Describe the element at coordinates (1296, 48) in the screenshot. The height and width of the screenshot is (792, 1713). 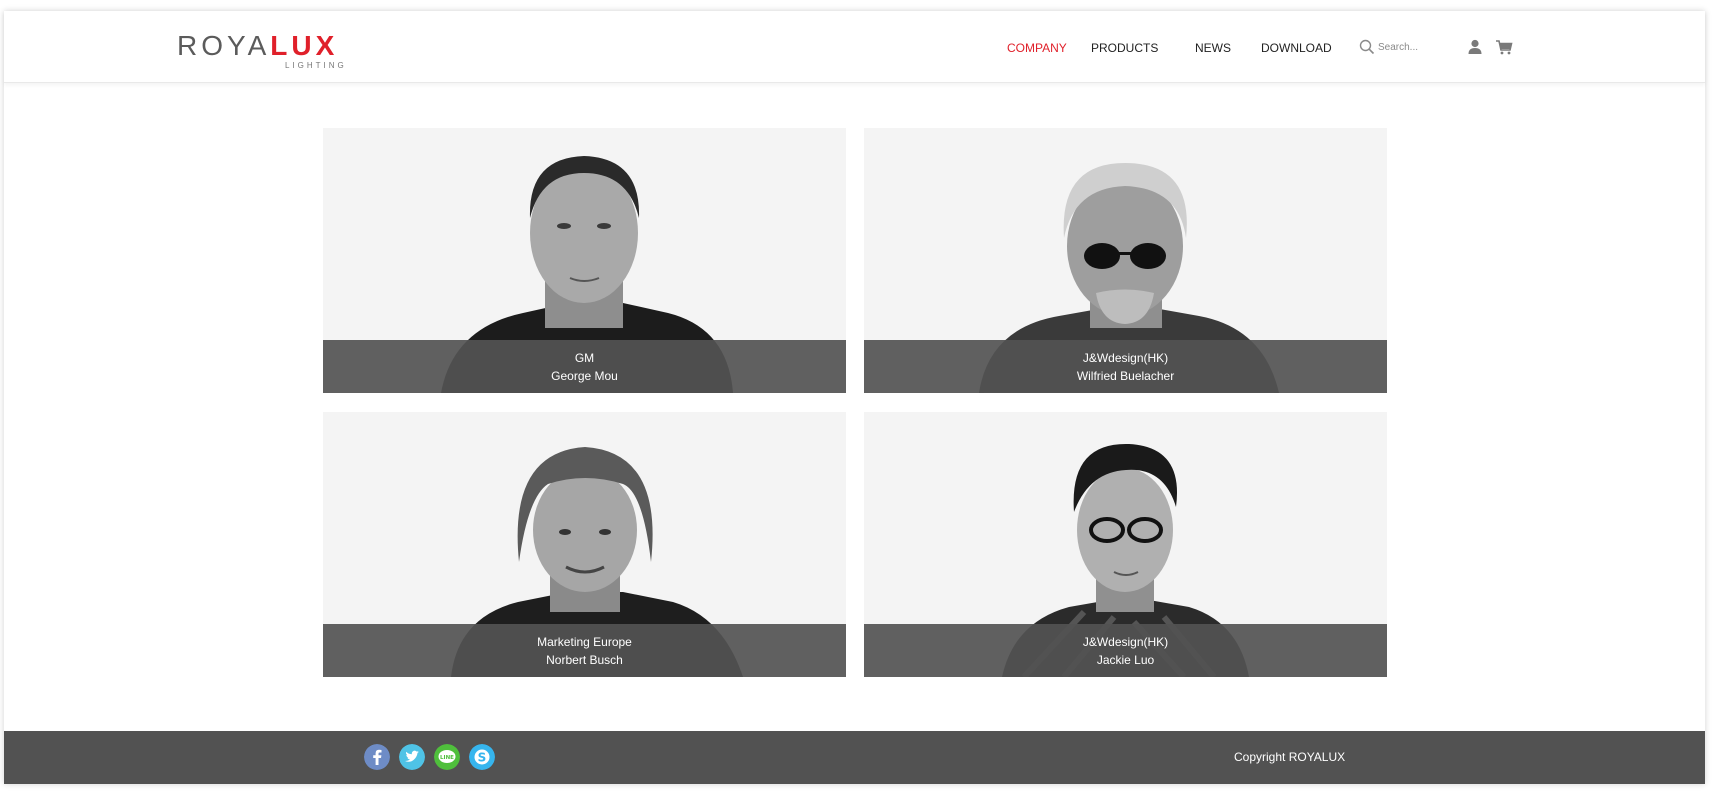
I see `nav-download: DOWNLOAD` at that location.